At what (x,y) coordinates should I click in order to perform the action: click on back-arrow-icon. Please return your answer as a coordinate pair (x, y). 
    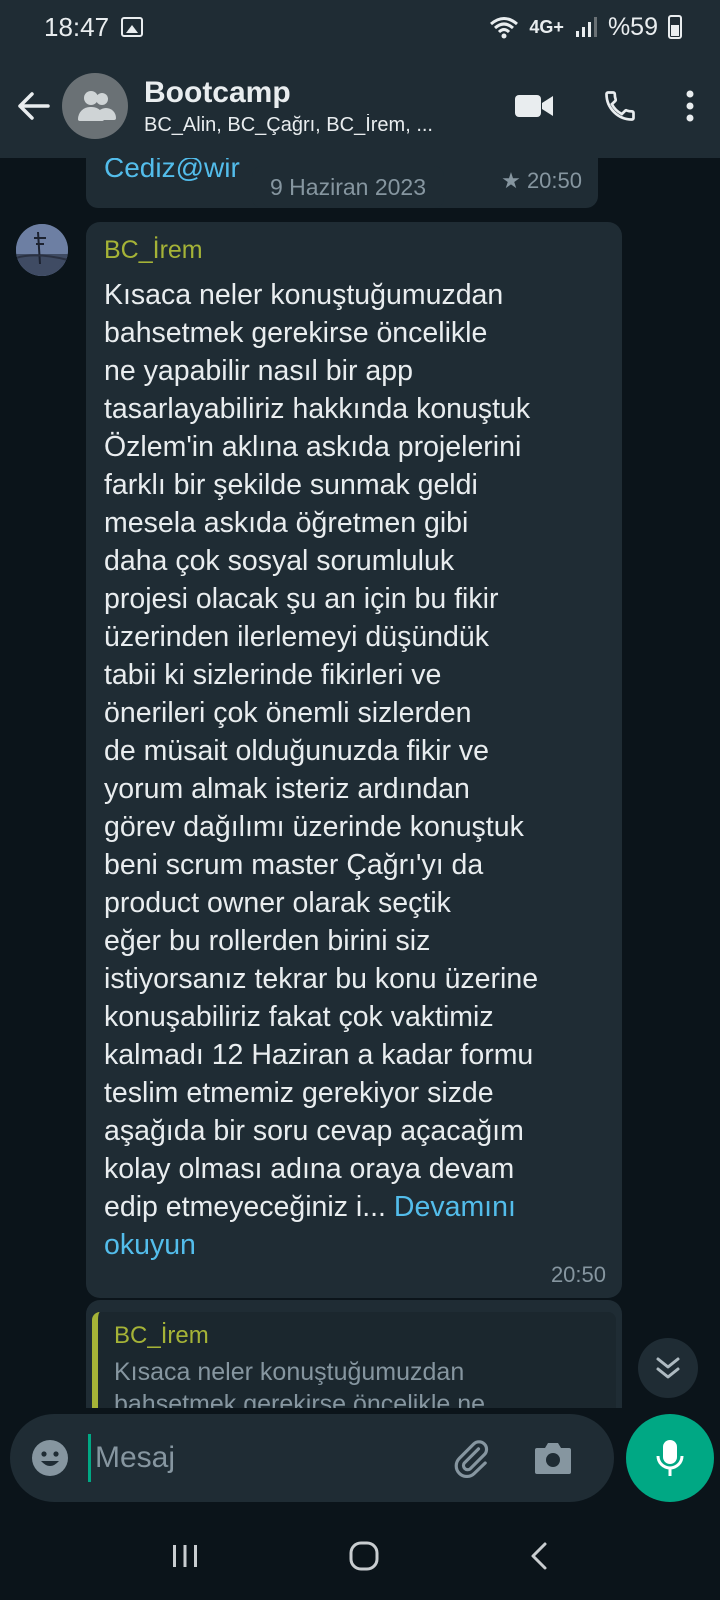
    Looking at the image, I should click on (34, 106).